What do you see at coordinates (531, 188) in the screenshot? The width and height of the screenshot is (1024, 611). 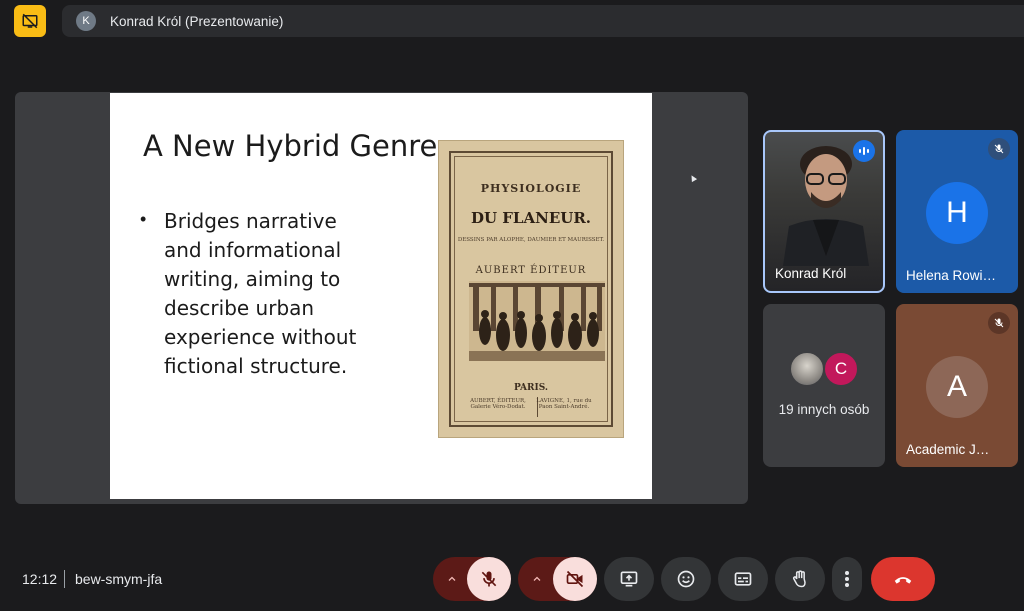 I see `book-line-1: PHYSIOLOGIE` at bounding box center [531, 188].